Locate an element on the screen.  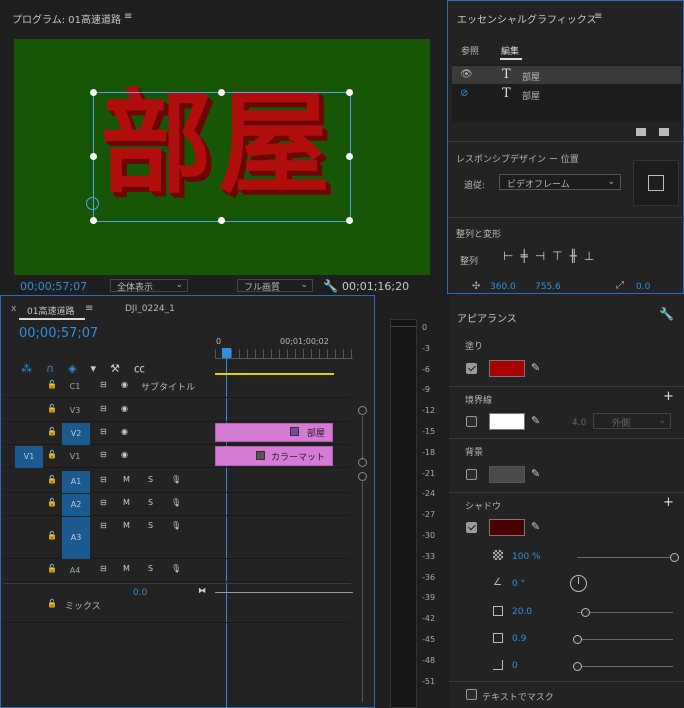
nest-icon: ⁂ is located at coordinates (33, 368).